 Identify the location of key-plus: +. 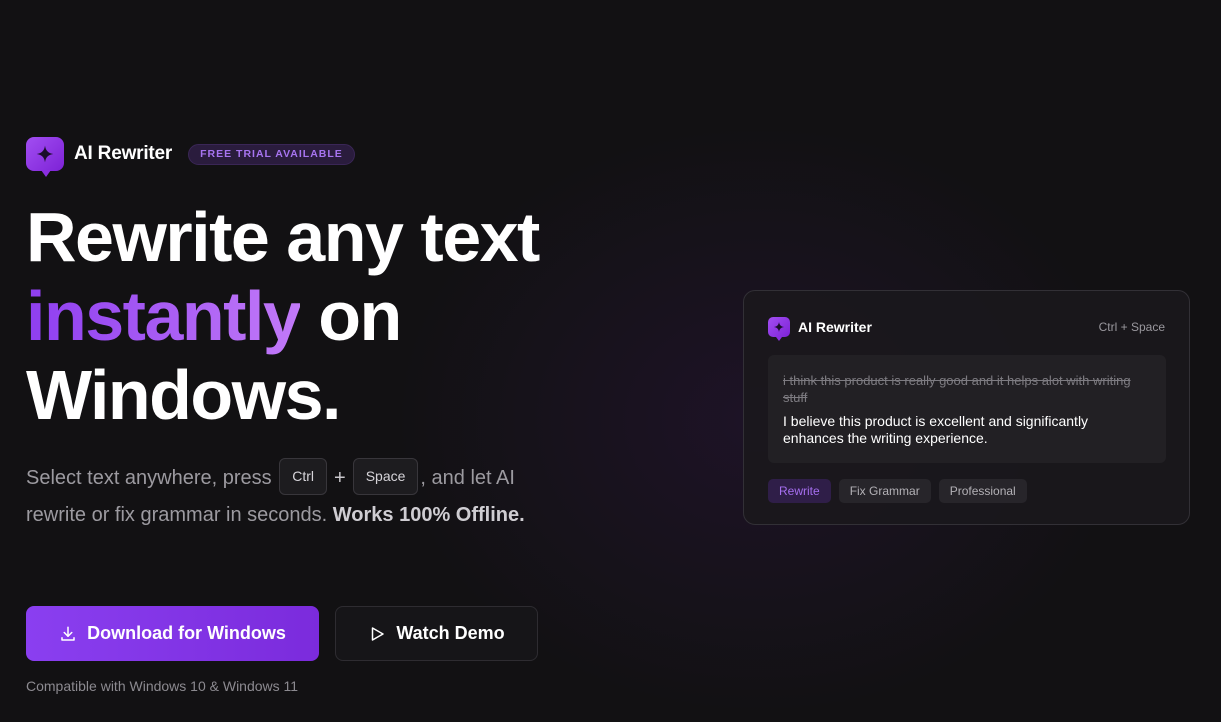
(340, 478).